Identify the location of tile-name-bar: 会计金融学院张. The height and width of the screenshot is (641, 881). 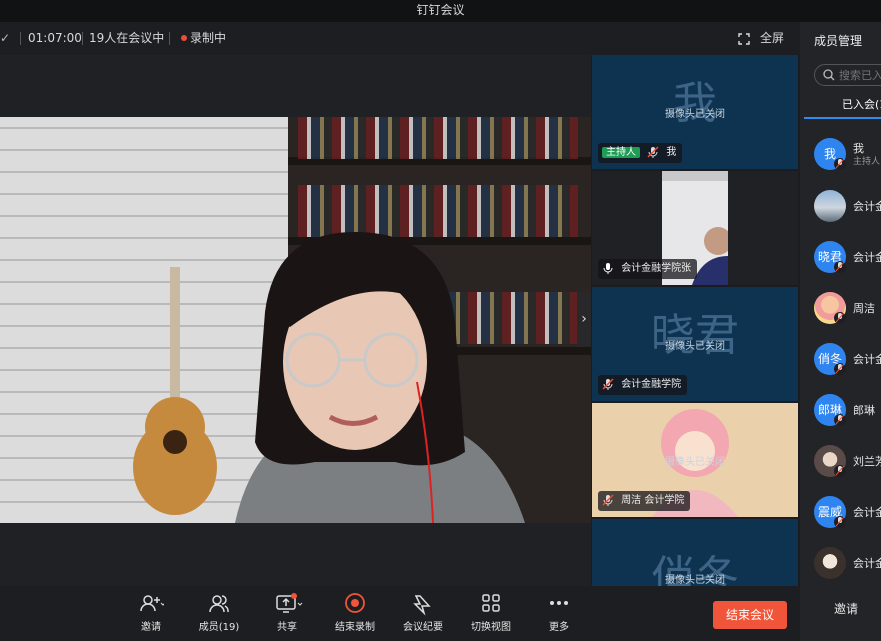
(648, 269).